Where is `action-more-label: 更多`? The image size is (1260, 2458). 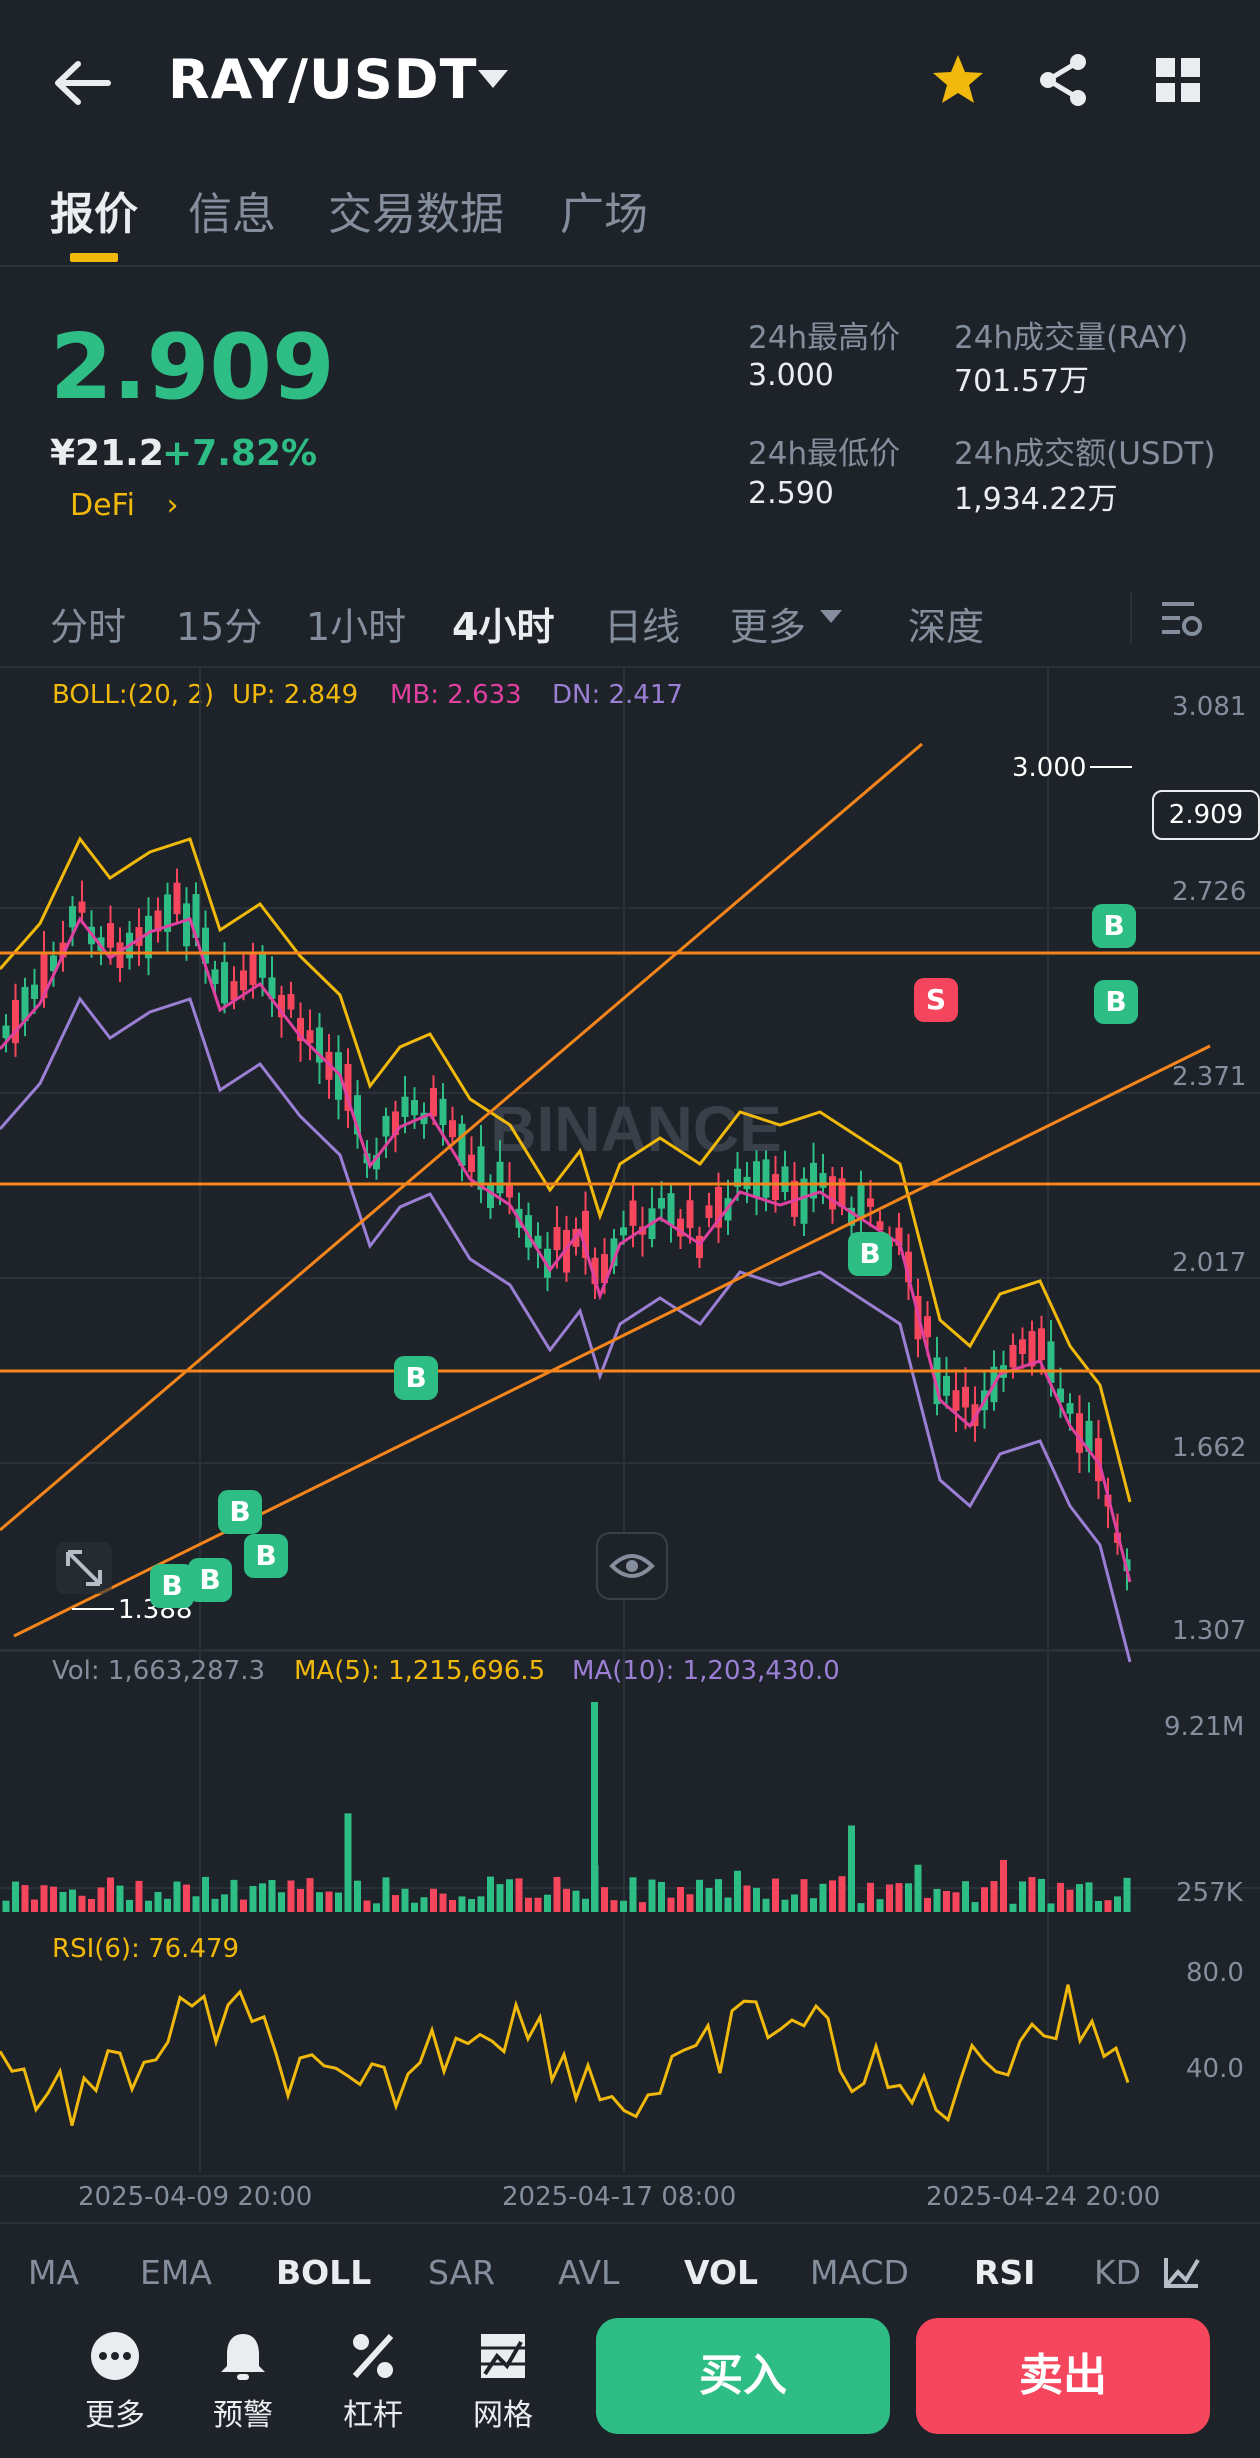 action-more-label: 更多 is located at coordinates (115, 2415).